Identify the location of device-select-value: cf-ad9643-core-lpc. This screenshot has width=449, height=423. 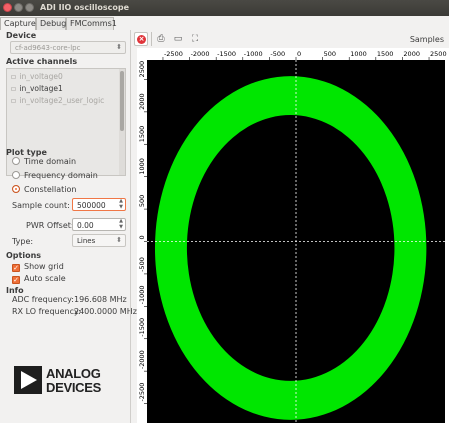
(48, 48).